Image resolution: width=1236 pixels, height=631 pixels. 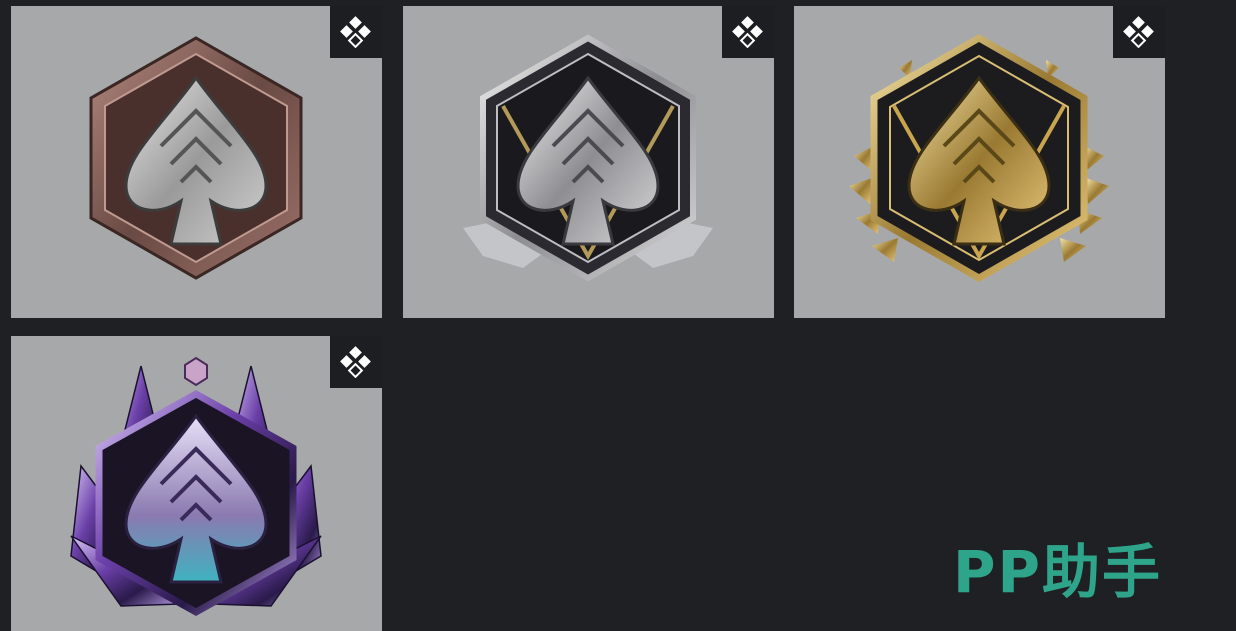 I want to click on emblem-card-iridescent, so click(x=196, y=483).